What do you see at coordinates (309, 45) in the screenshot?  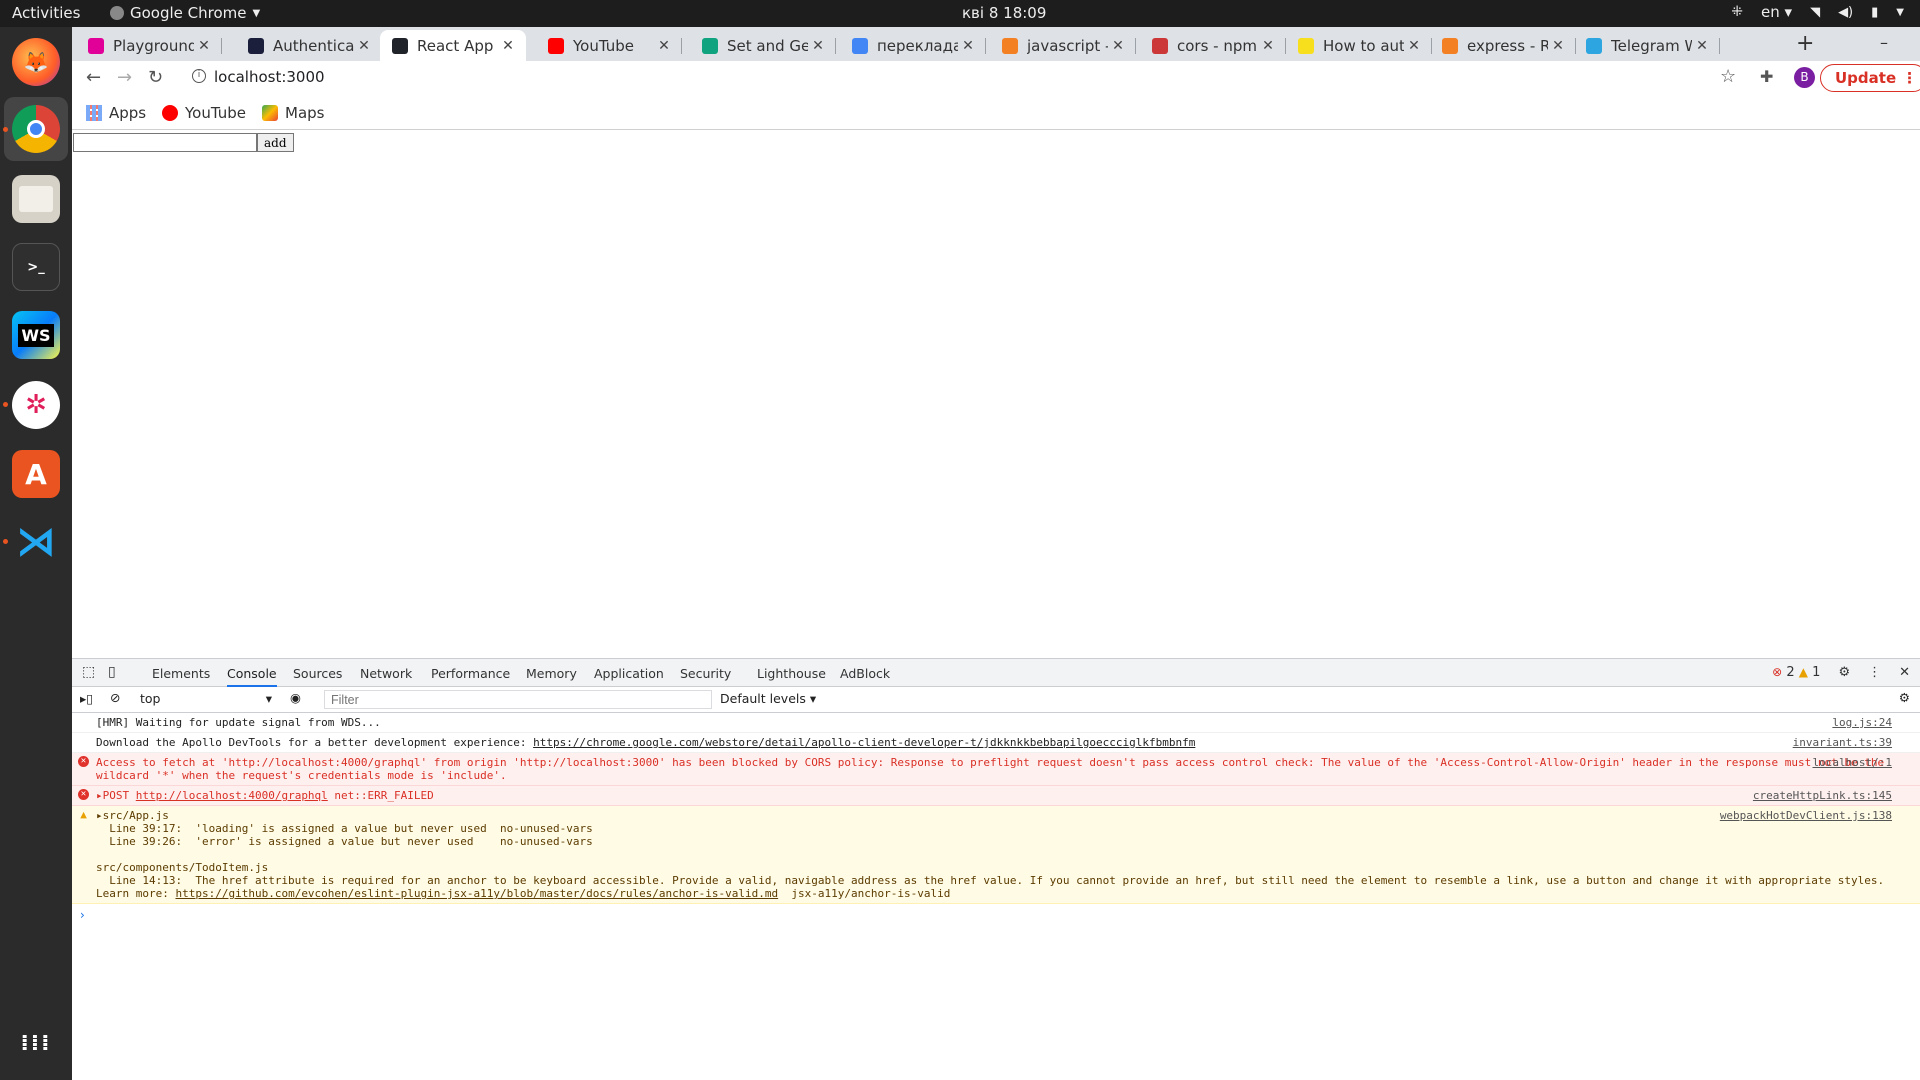 I see `browser-tab: Authenticat ✕` at bounding box center [309, 45].